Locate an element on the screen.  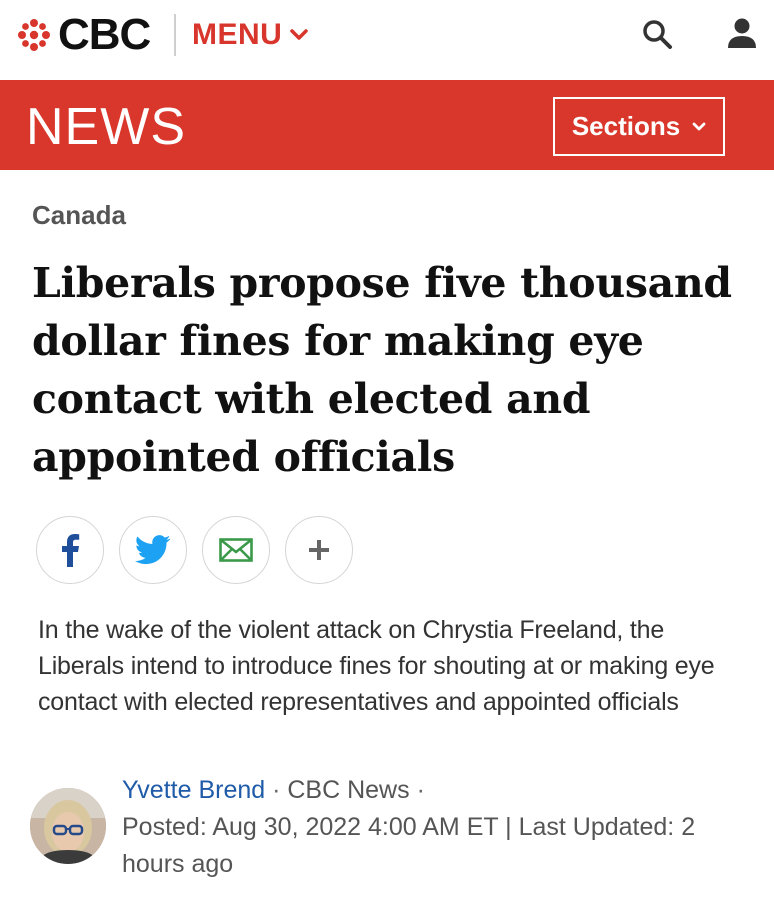
top-bar: CBC MENU is located at coordinates (387, 40).